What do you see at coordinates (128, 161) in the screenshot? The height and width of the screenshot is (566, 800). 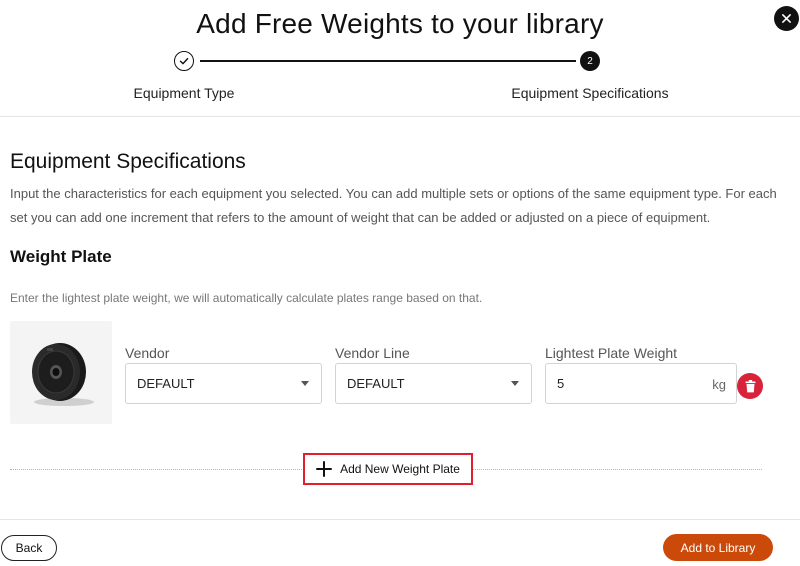 I see `section-title: Equipment Specifications` at bounding box center [128, 161].